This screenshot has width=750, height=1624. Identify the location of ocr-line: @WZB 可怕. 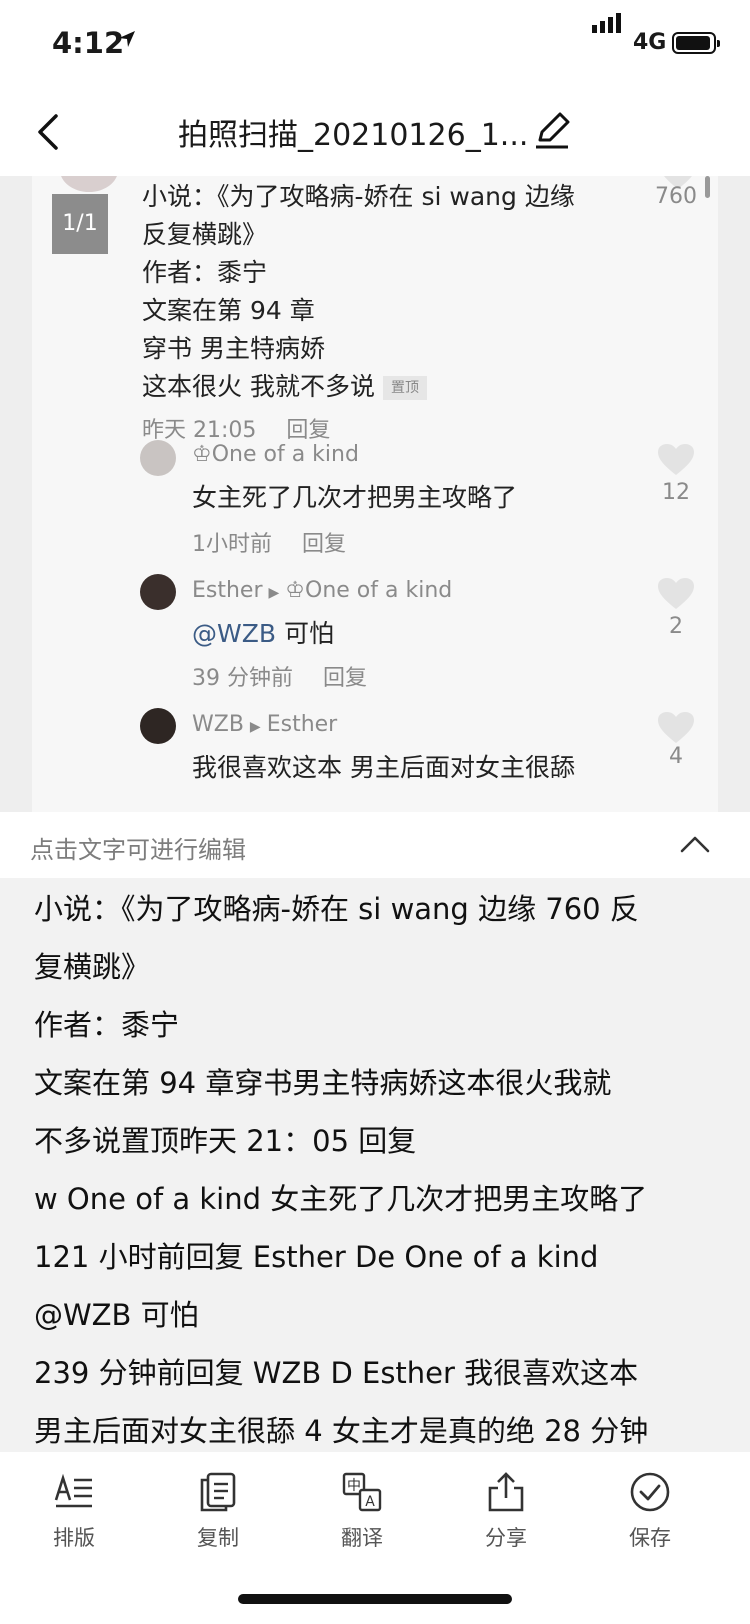
(116, 1313).